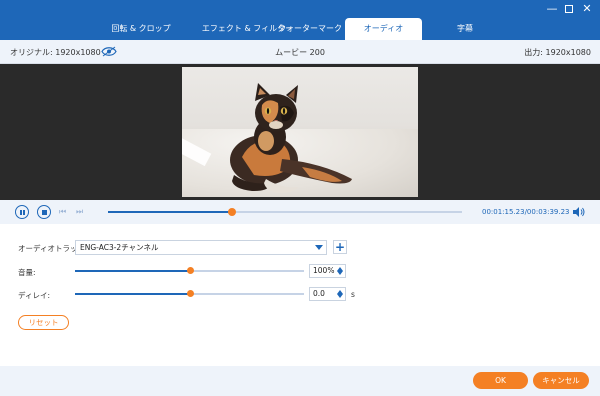 This screenshot has height=396, width=600. What do you see at coordinates (141, 29) in the screenshot?
I see `tab-rotate-crop: 回転 & クロップ` at bounding box center [141, 29].